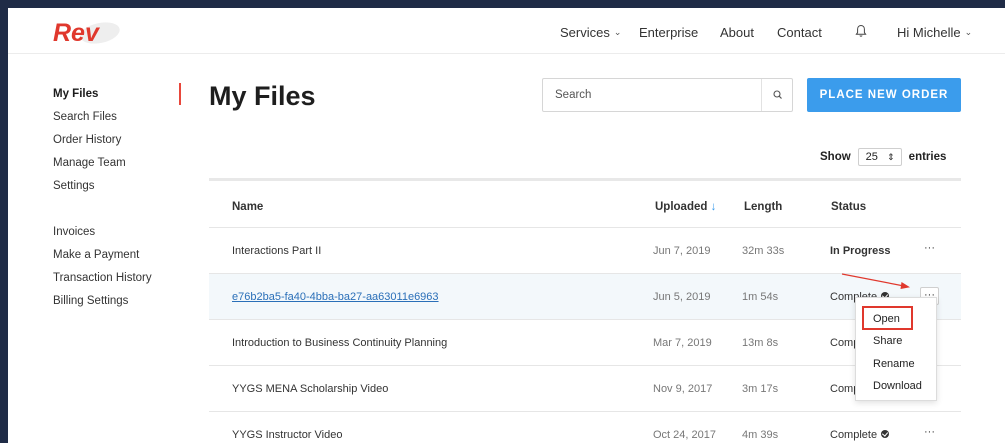 Image resolution: width=1005 pixels, height=443 pixels. I want to click on nav-enterprise-label: Enterprise, so click(669, 32).